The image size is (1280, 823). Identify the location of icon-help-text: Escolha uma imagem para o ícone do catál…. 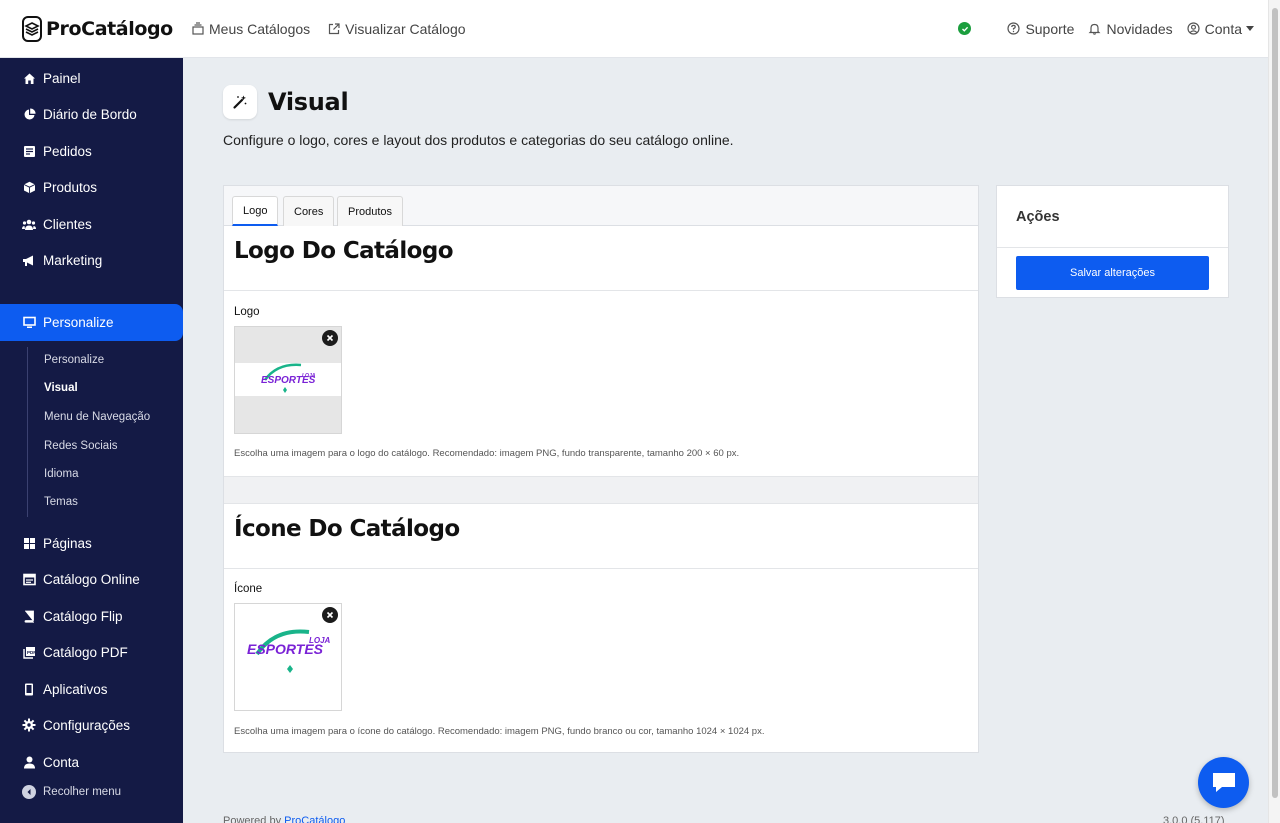
(499, 731).